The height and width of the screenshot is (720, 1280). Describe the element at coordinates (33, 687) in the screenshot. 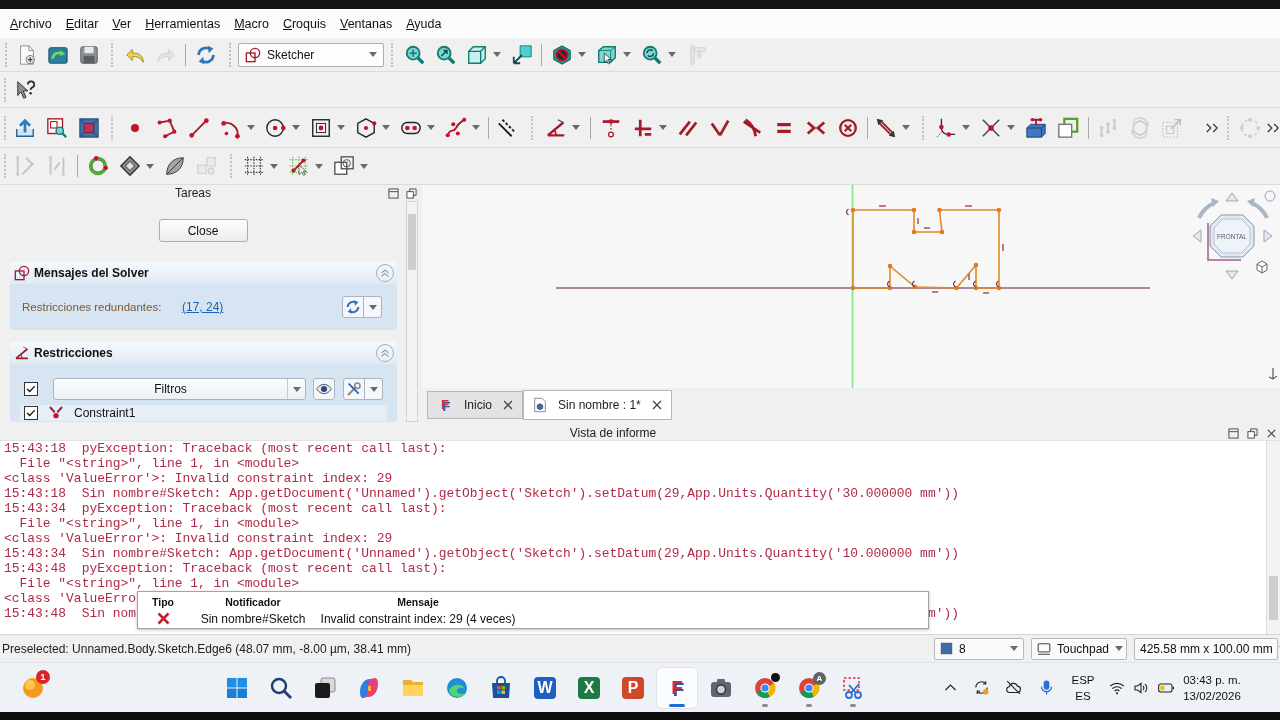

I see `widget-button: 1` at that location.